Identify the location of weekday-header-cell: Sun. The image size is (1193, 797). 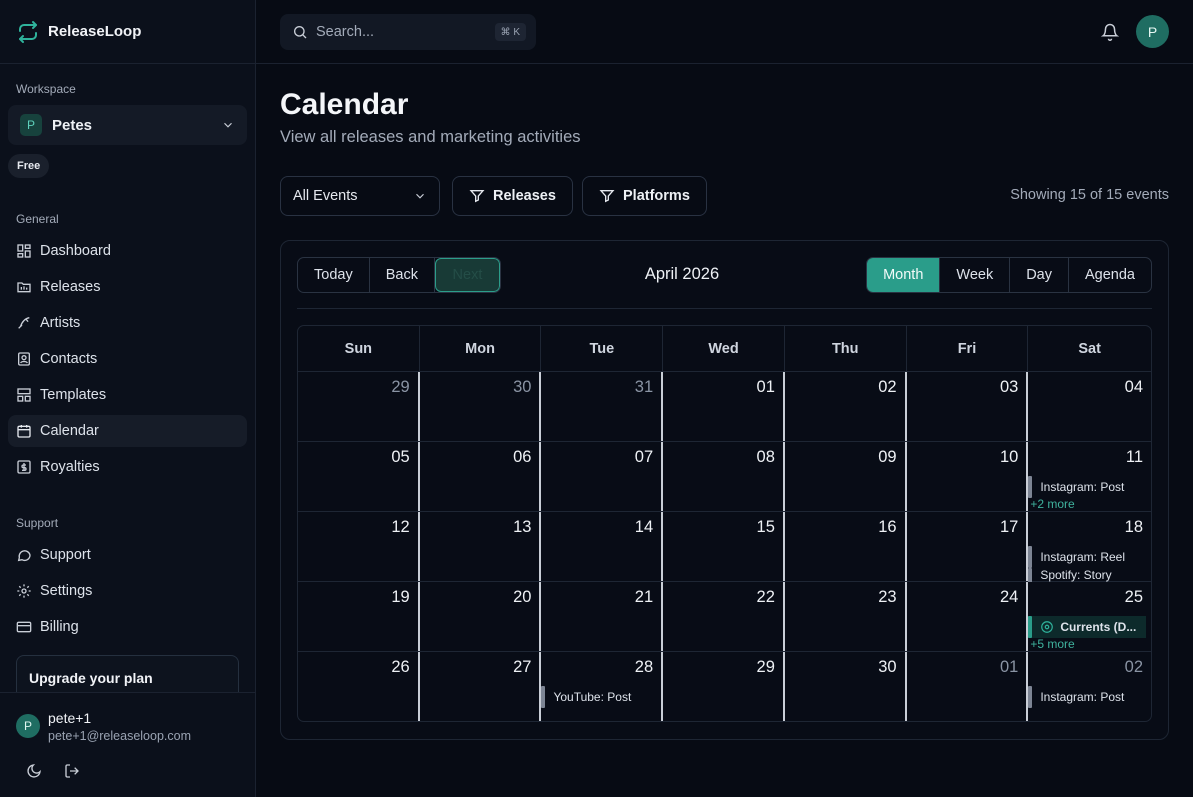
(359, 348).